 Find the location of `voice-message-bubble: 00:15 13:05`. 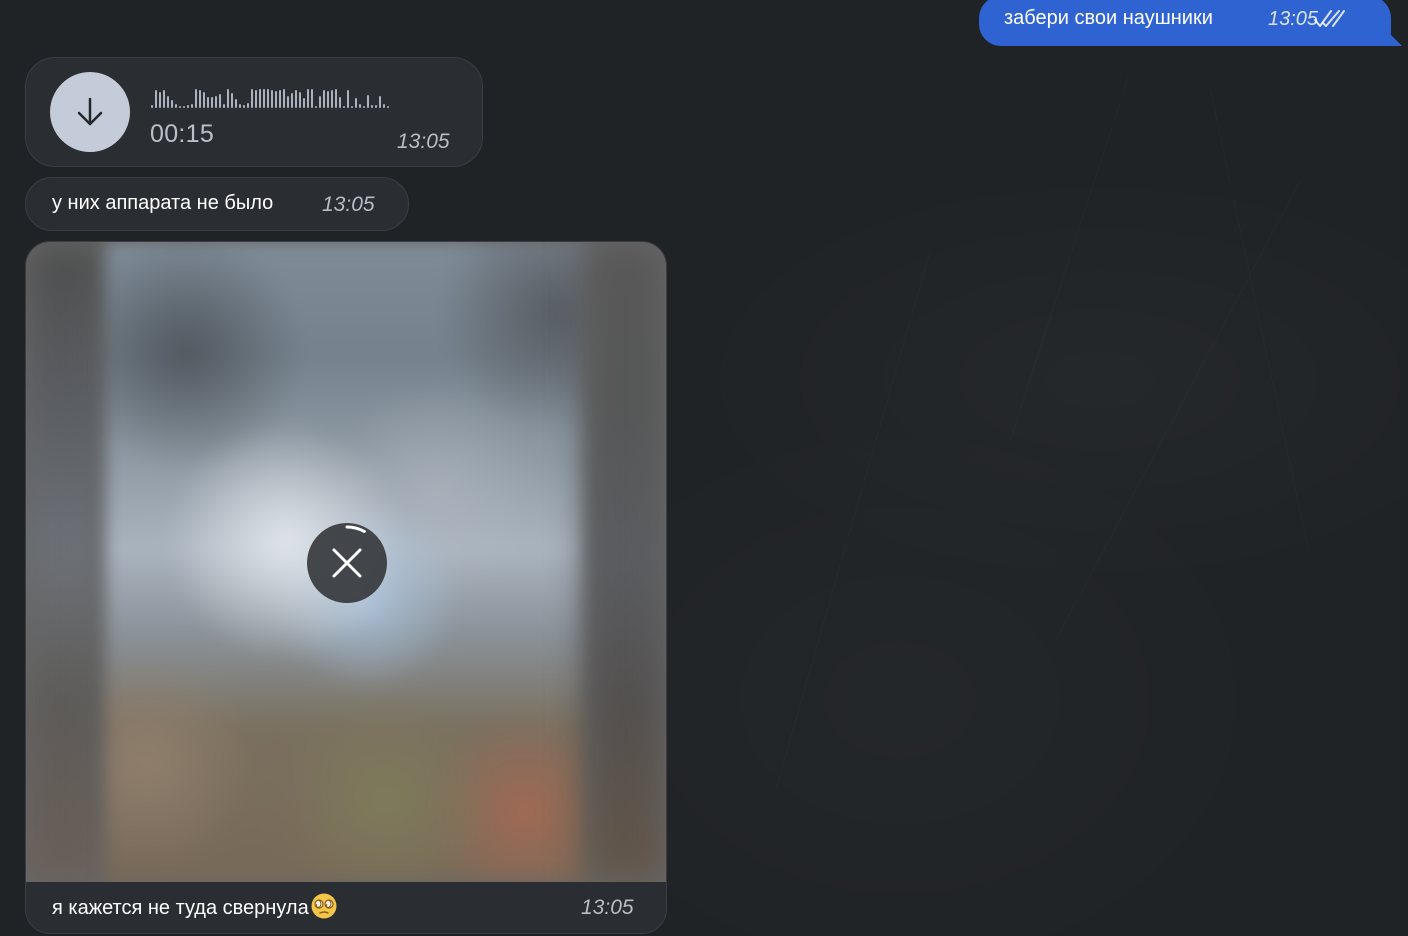

voice-message-bubble: 00:15 13:05 is located at coordinates (254, 112).